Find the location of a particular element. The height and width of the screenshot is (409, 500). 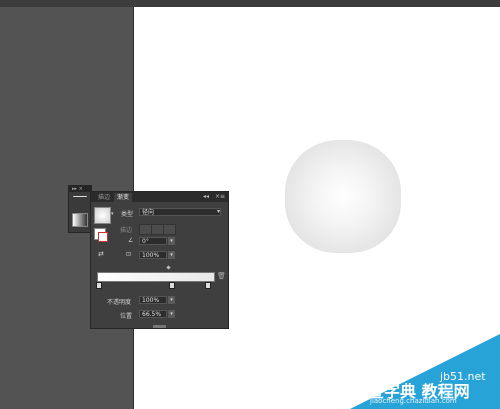

radial-gradient-shape is located at coordinates (343, 196).